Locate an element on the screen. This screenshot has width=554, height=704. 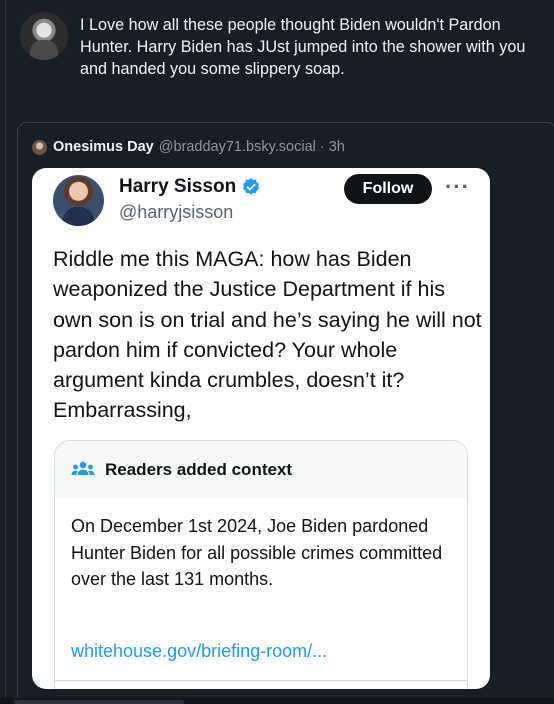
quote-author-name: Onesimus Day is located at coordinates (103, 147).